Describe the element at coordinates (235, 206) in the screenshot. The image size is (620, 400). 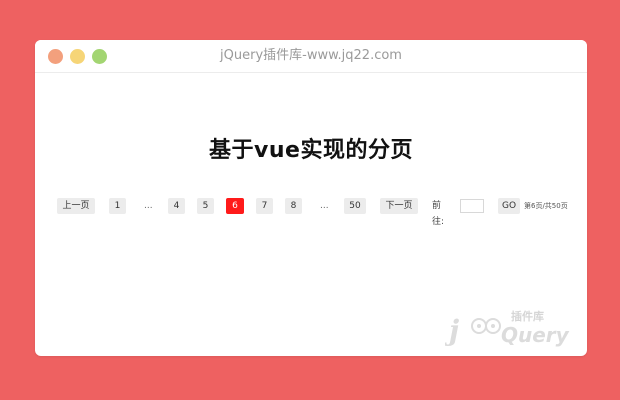
I see `page-button-current: 6` at that location.